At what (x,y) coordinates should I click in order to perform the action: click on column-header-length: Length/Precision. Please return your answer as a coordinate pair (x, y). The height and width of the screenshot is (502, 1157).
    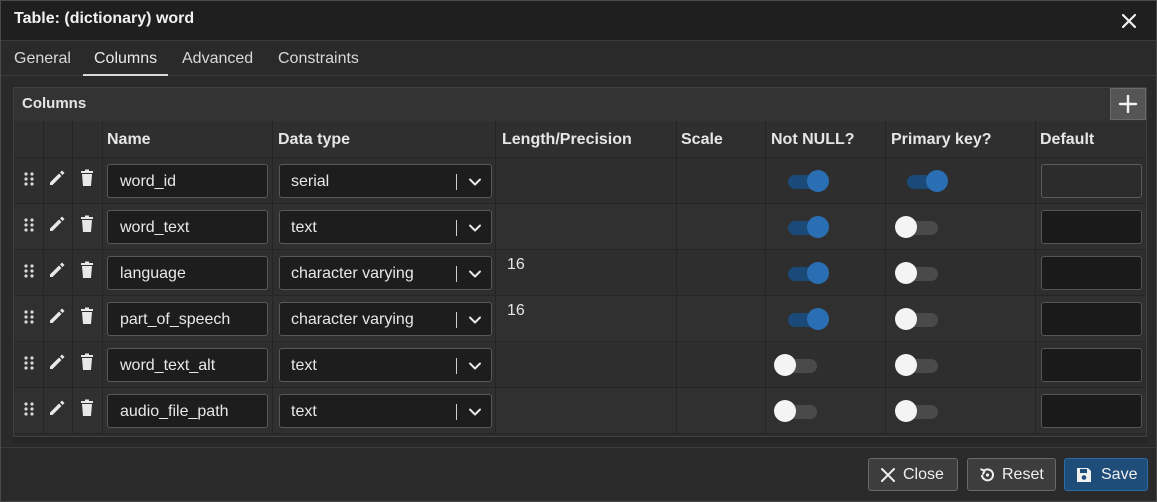
    Looking at the image, I should click on (567, 139).